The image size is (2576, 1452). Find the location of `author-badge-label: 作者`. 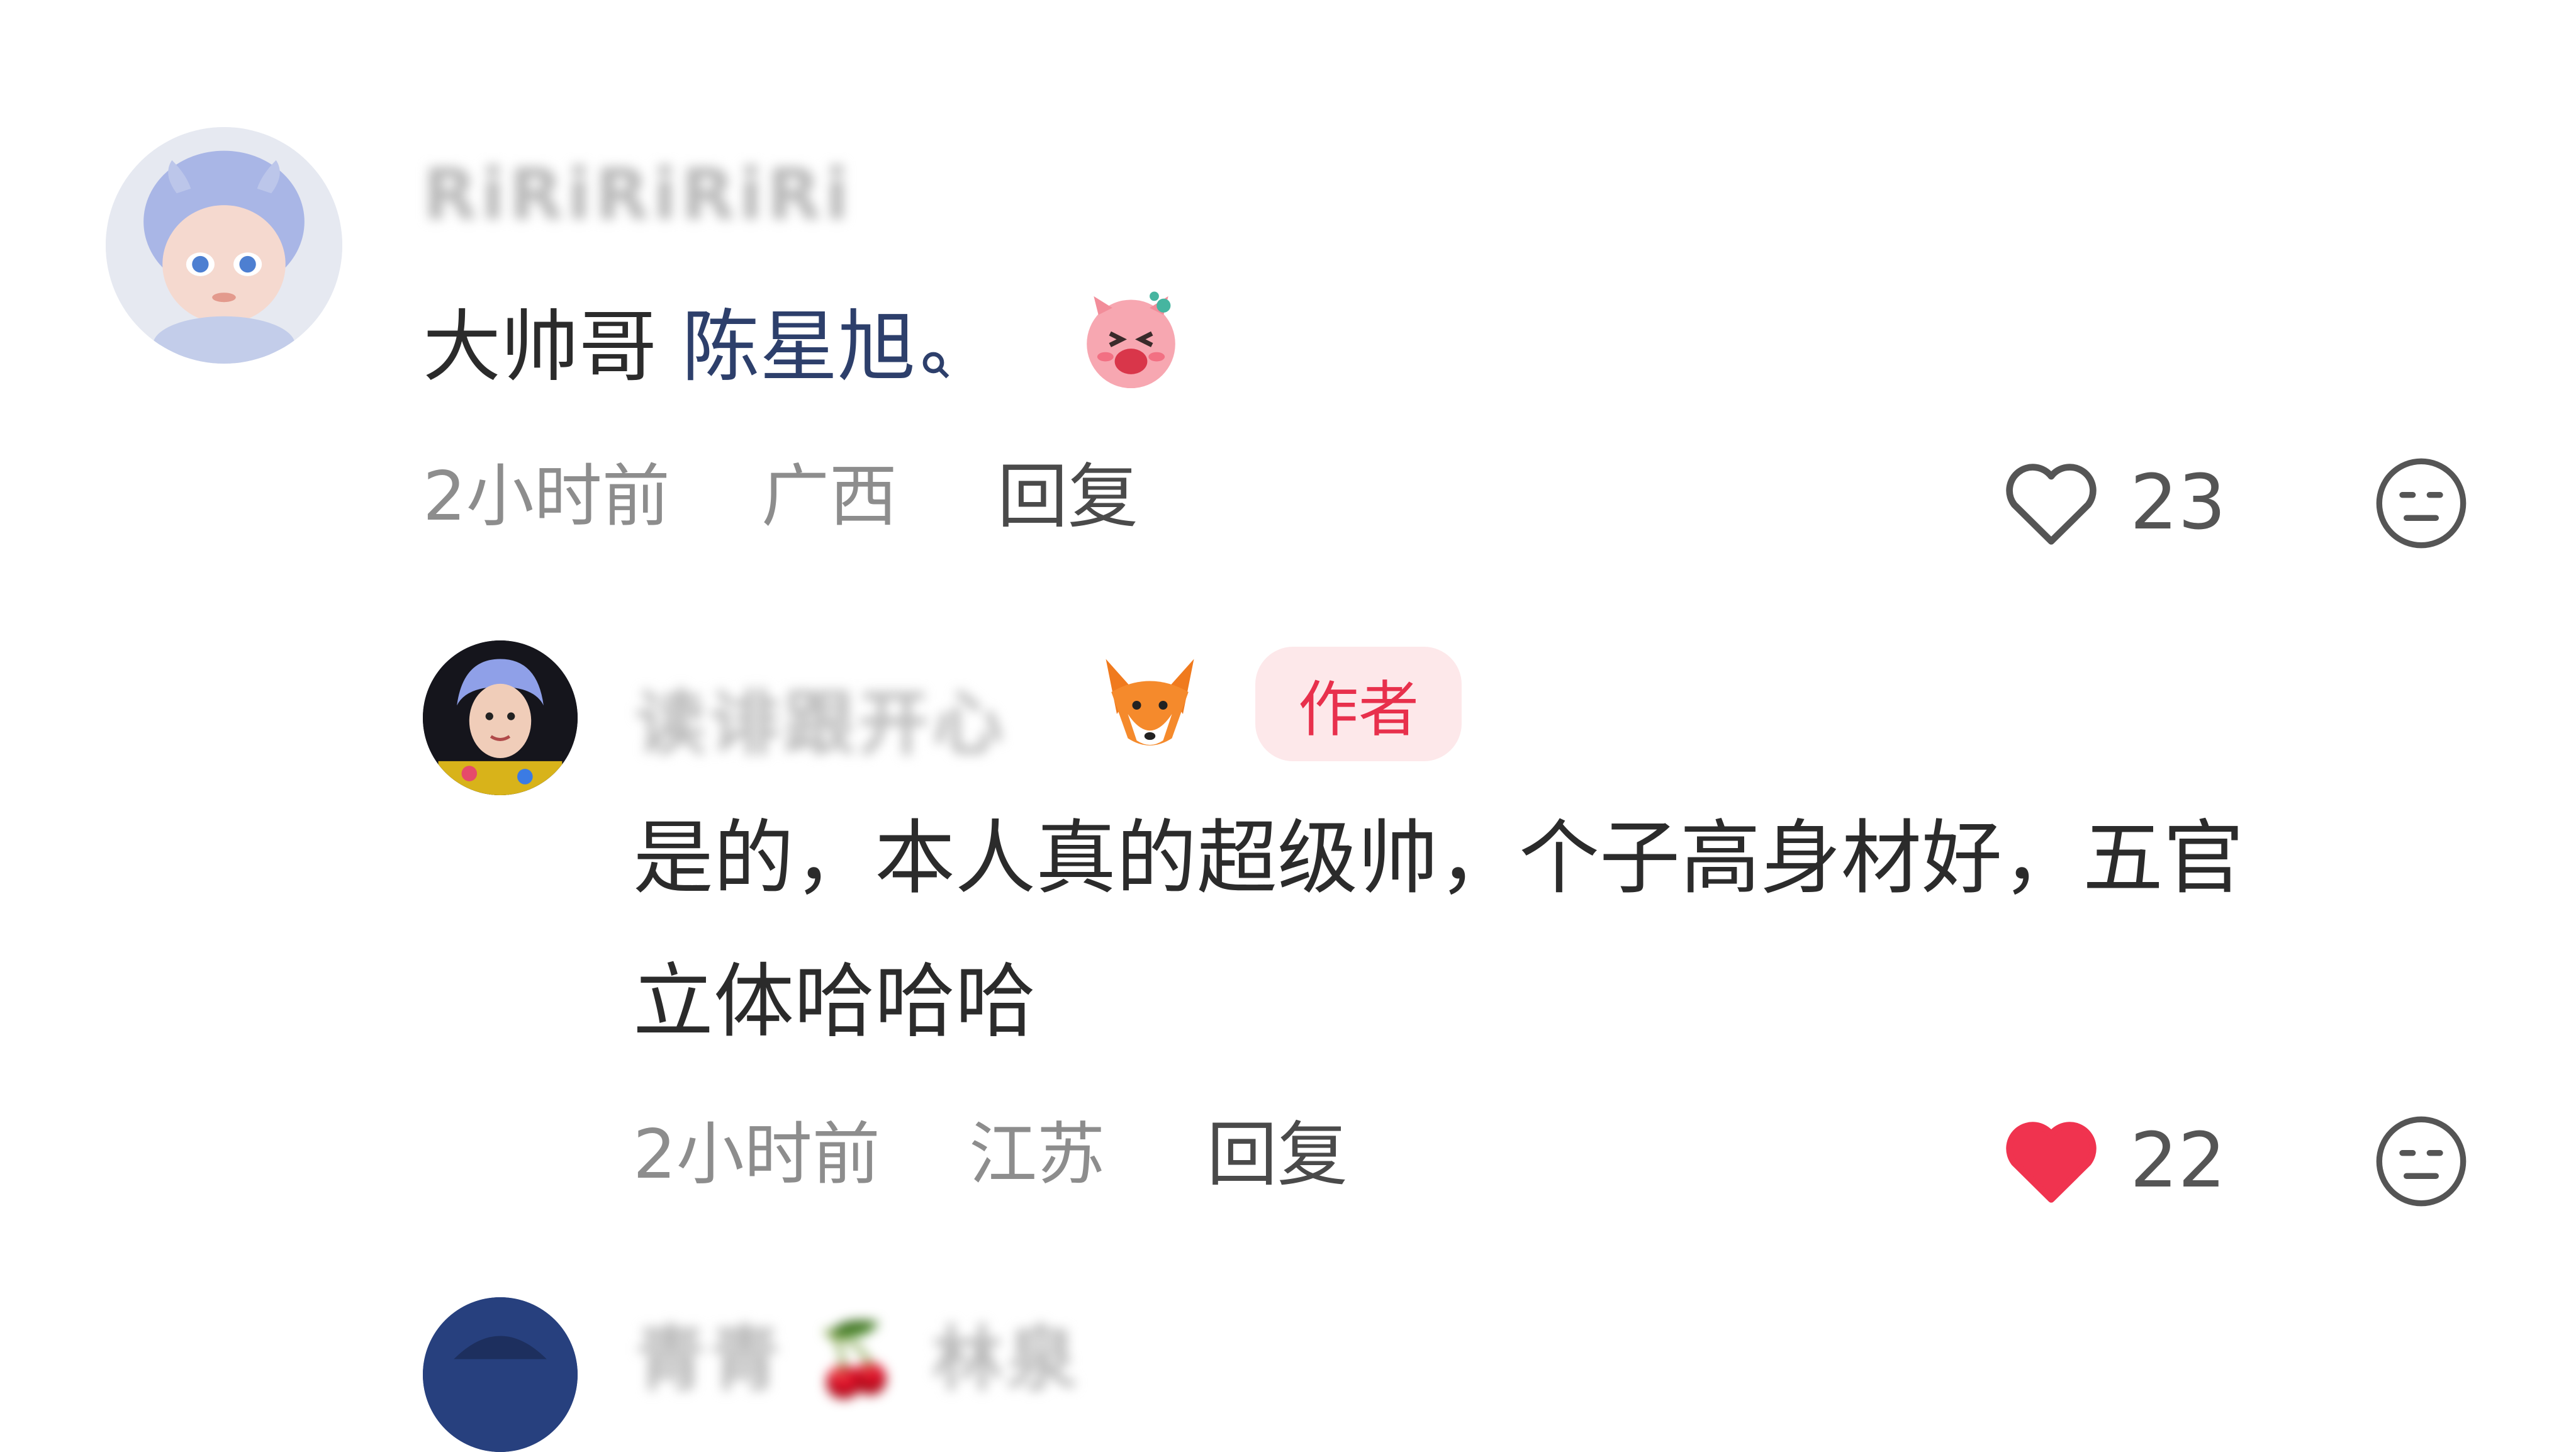

author-badge-label: 作者 is located at coordinates (1358, 709).